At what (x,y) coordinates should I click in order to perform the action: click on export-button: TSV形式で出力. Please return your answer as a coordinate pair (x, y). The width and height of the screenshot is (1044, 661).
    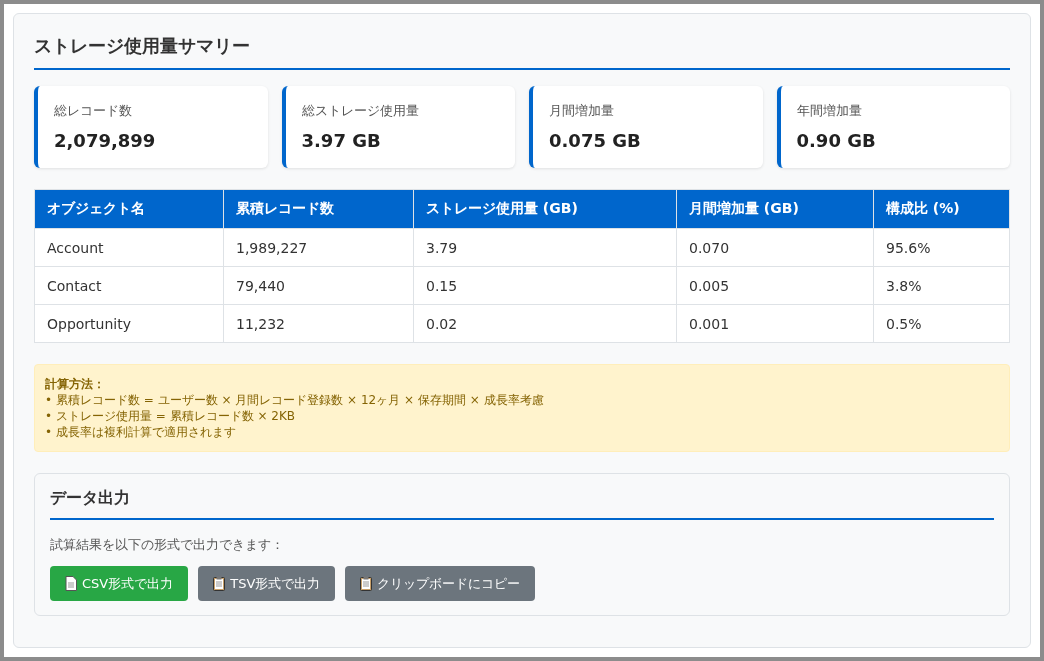
    Looking at the image, I should click on (267, 583).